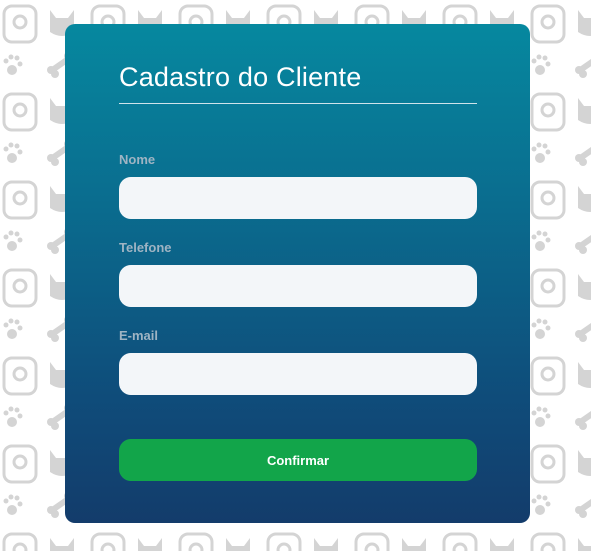  I want to click on name-input, so click(298, 198).